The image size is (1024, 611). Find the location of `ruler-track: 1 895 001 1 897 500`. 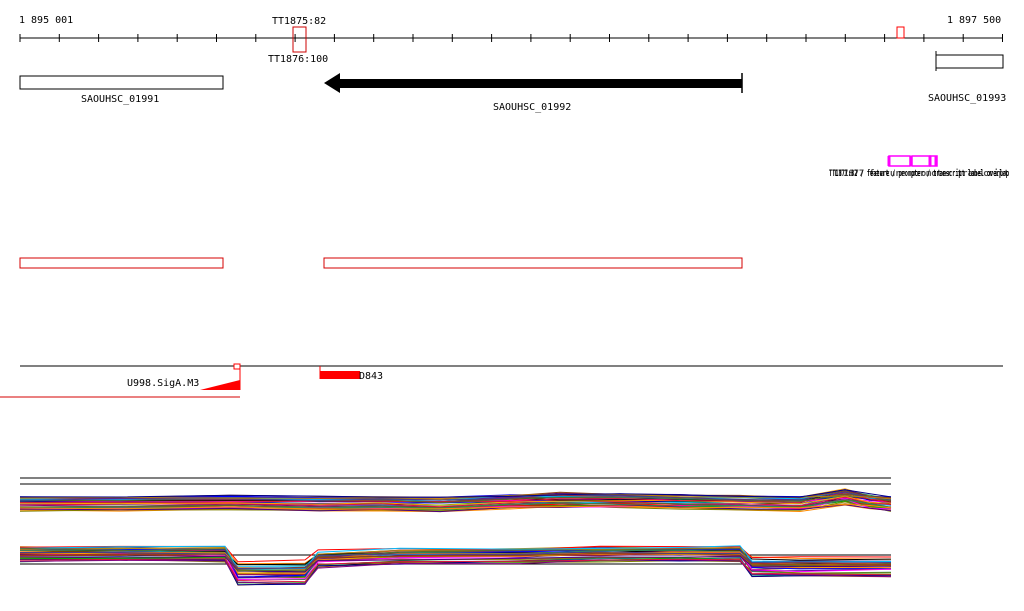

ruler-track: 1 895 001 1 897 500 is located at coordinates (511, 28).